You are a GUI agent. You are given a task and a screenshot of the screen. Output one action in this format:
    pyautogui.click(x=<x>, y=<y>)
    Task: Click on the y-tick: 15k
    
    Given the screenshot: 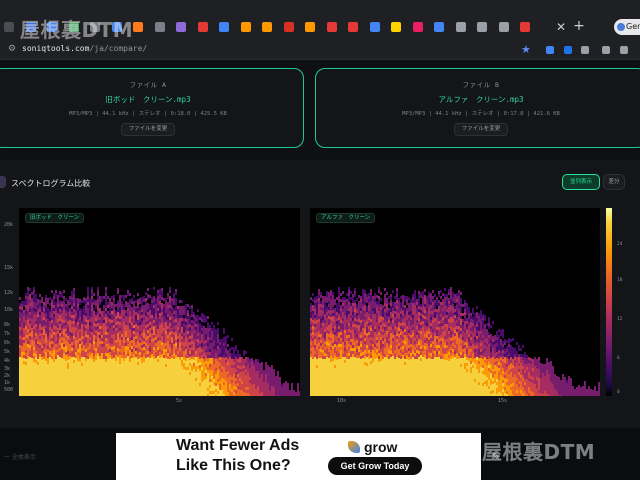 What is the action you would take?
    pyautogui.click(x=9, y=268)
    